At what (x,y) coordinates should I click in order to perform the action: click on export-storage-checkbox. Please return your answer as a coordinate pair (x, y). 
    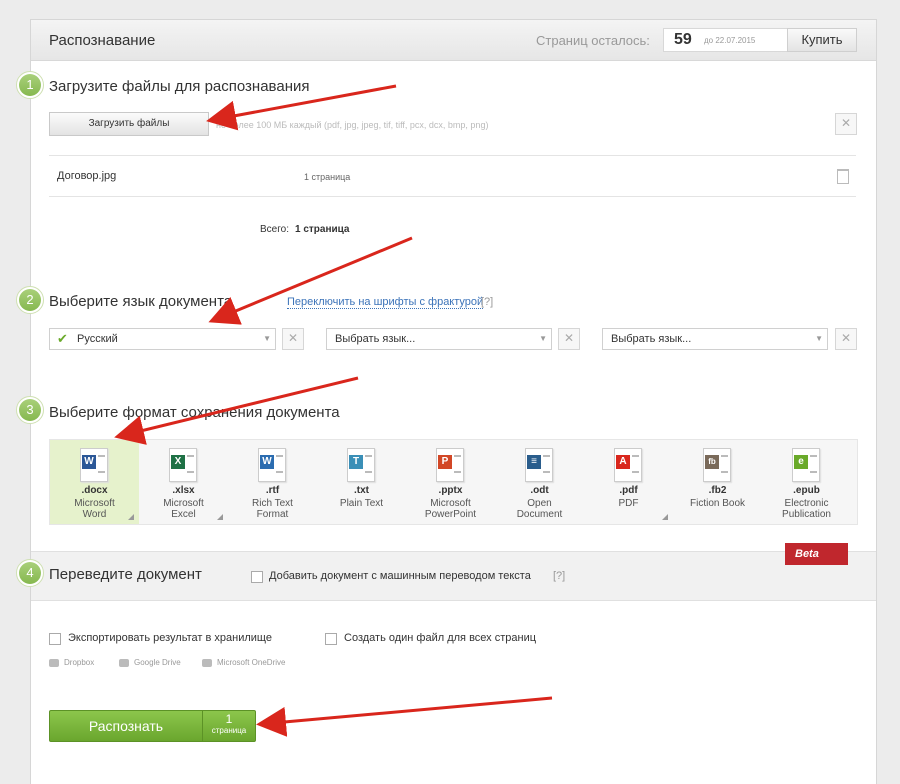
    Looking at the image, I should click on (55, 639).